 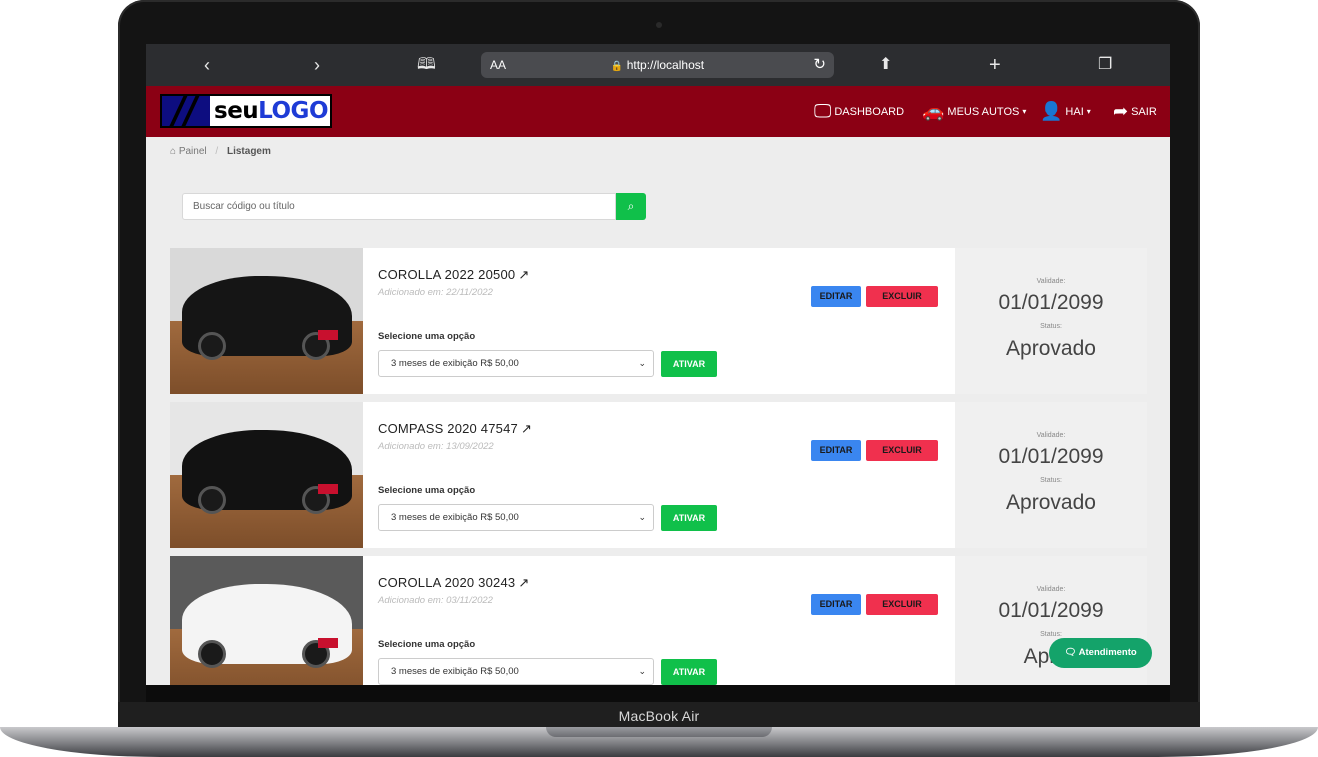 I want to click on listing-title-link: COROLLA 2020 30243 ↗, so click(x=453, y=583).